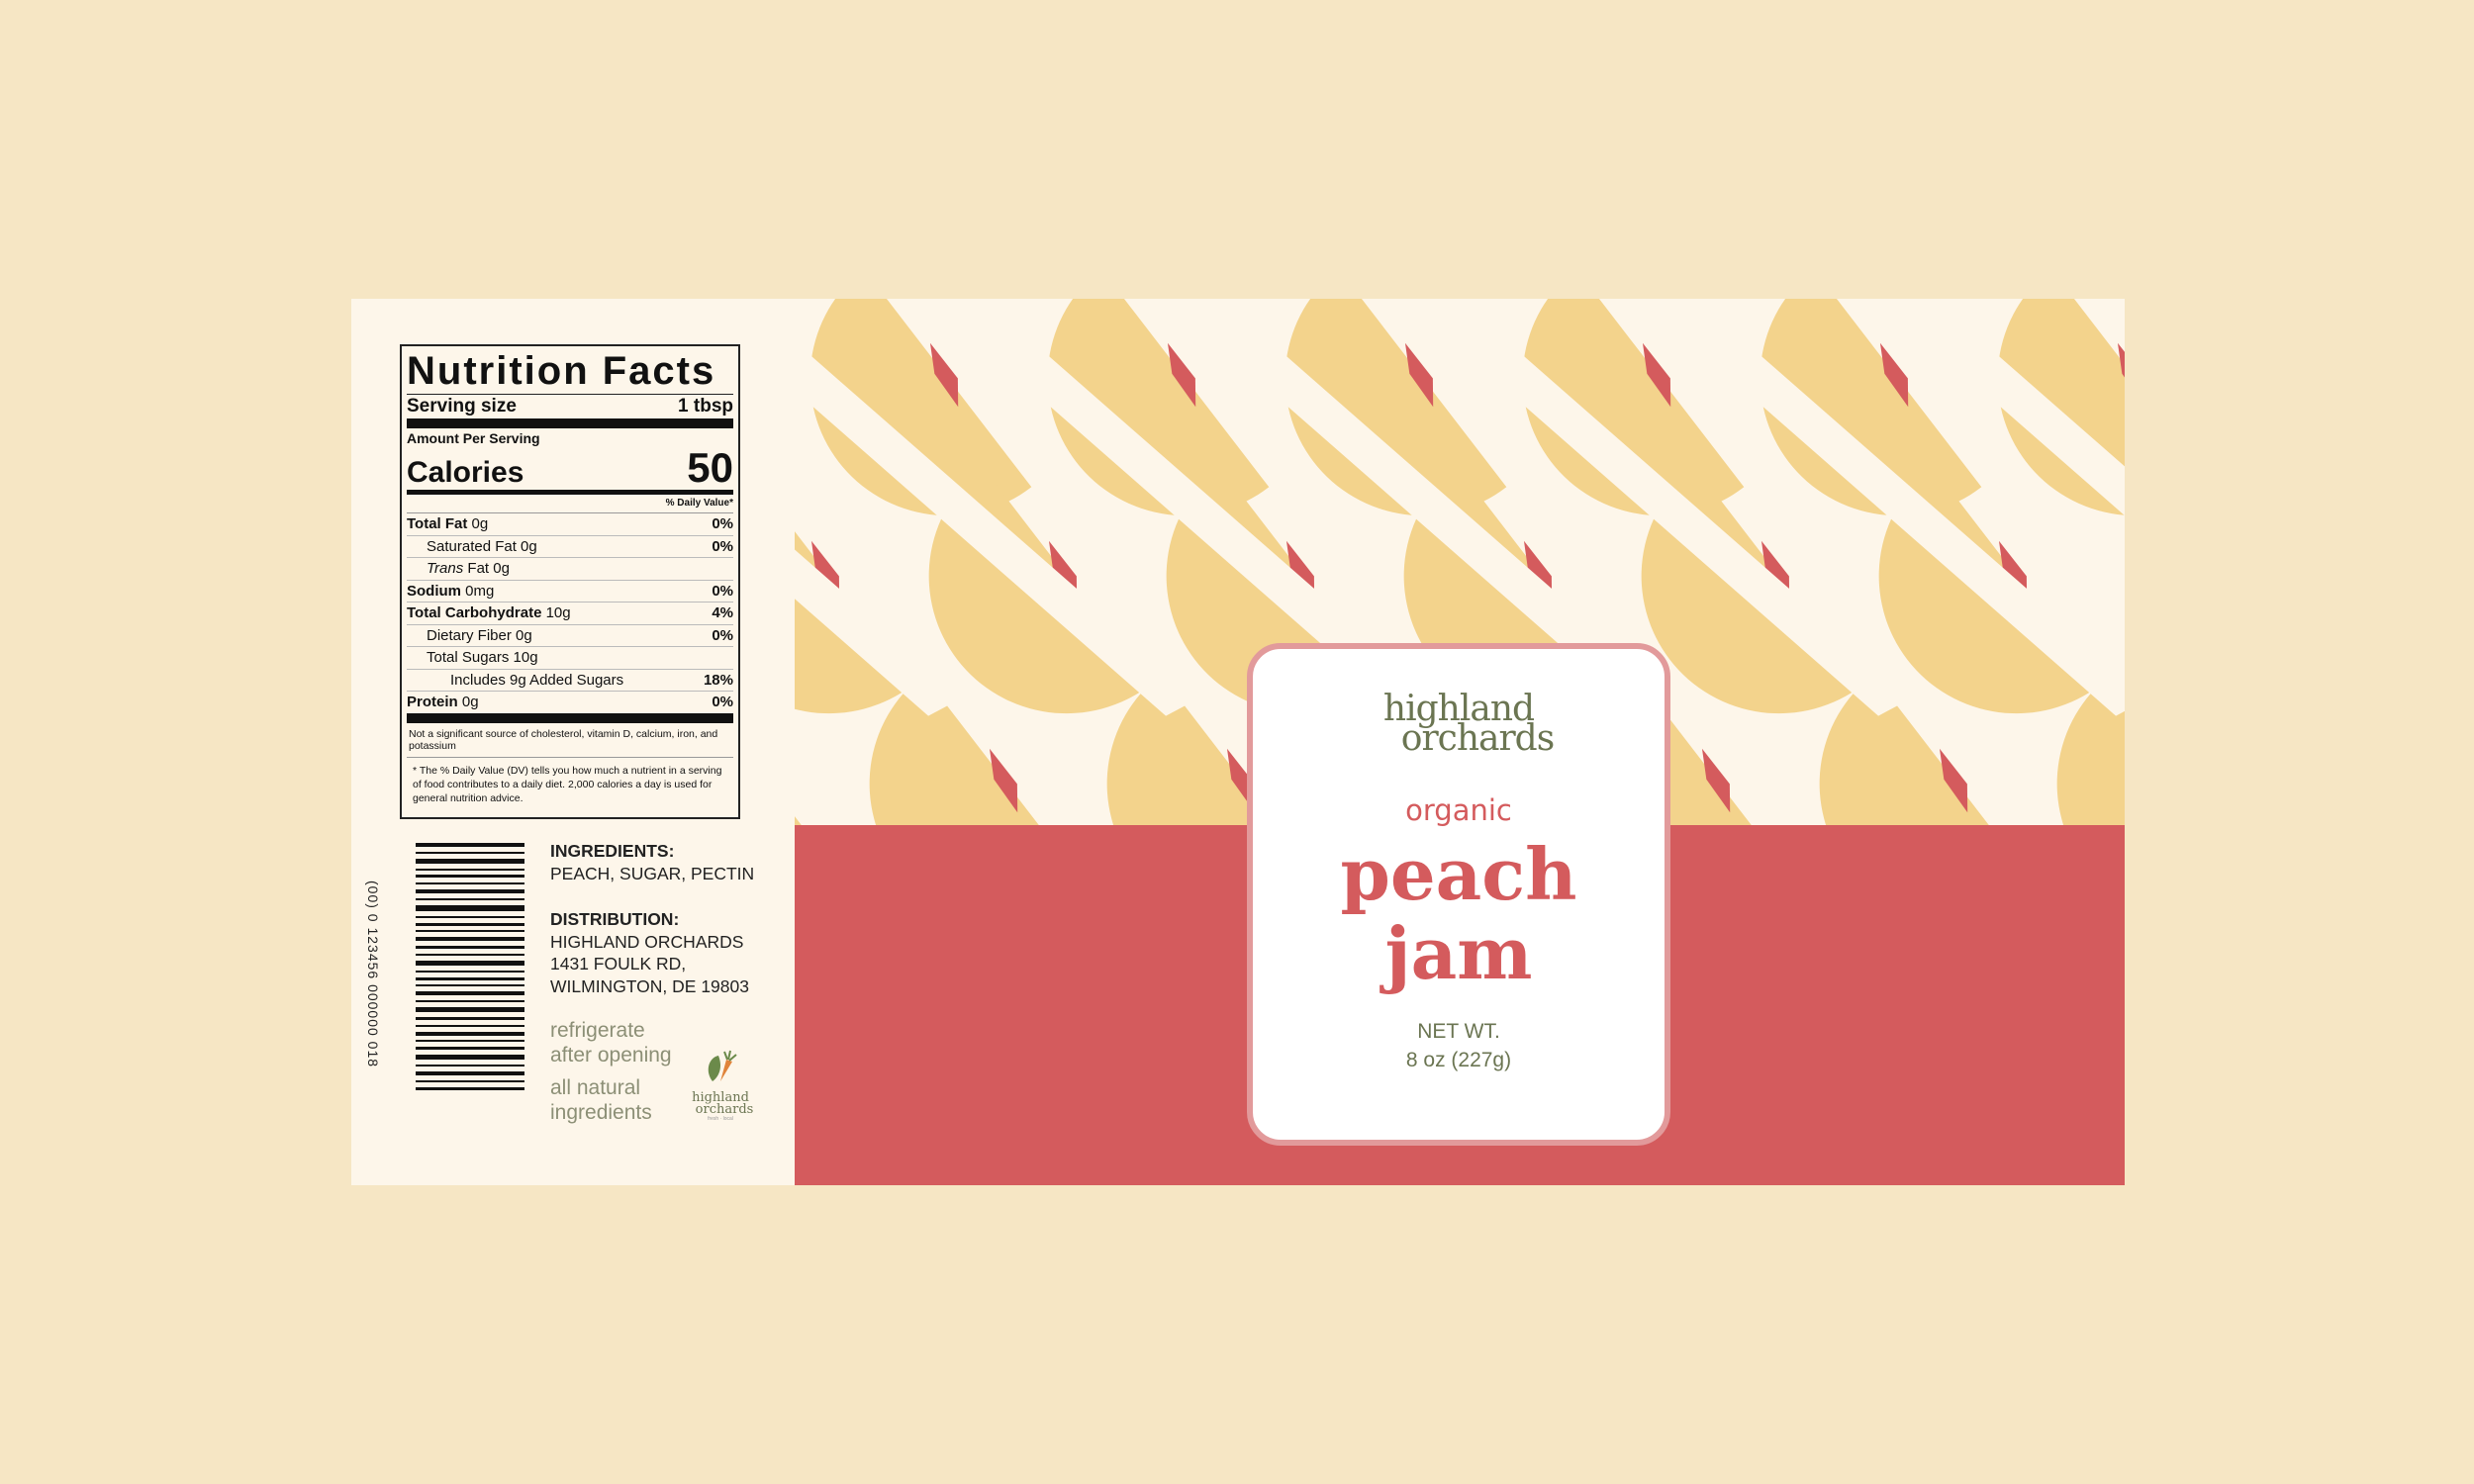  What do you see at coordinates (710, 467) in the screenshot?
I see `calories-value: 50` at bounding box center [710, 467].